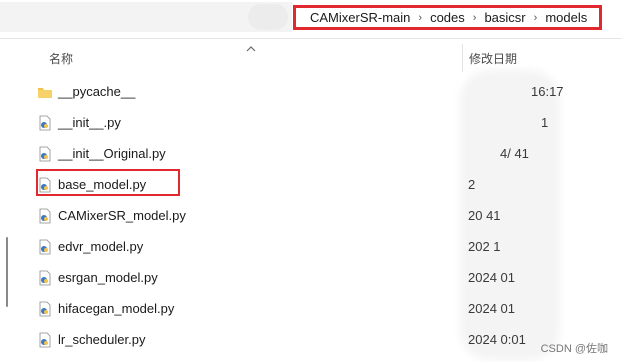 The image size is (622, 362). I want to click on file-highlight-box, so click(108, 182).